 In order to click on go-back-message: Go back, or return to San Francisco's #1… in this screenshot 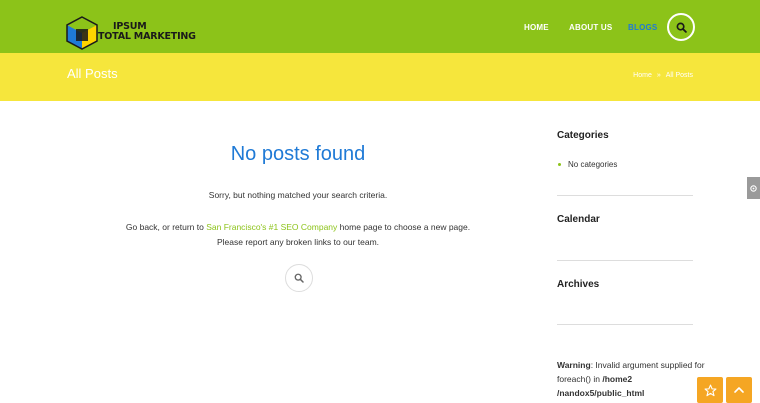, I will do `click(298, 227)`.